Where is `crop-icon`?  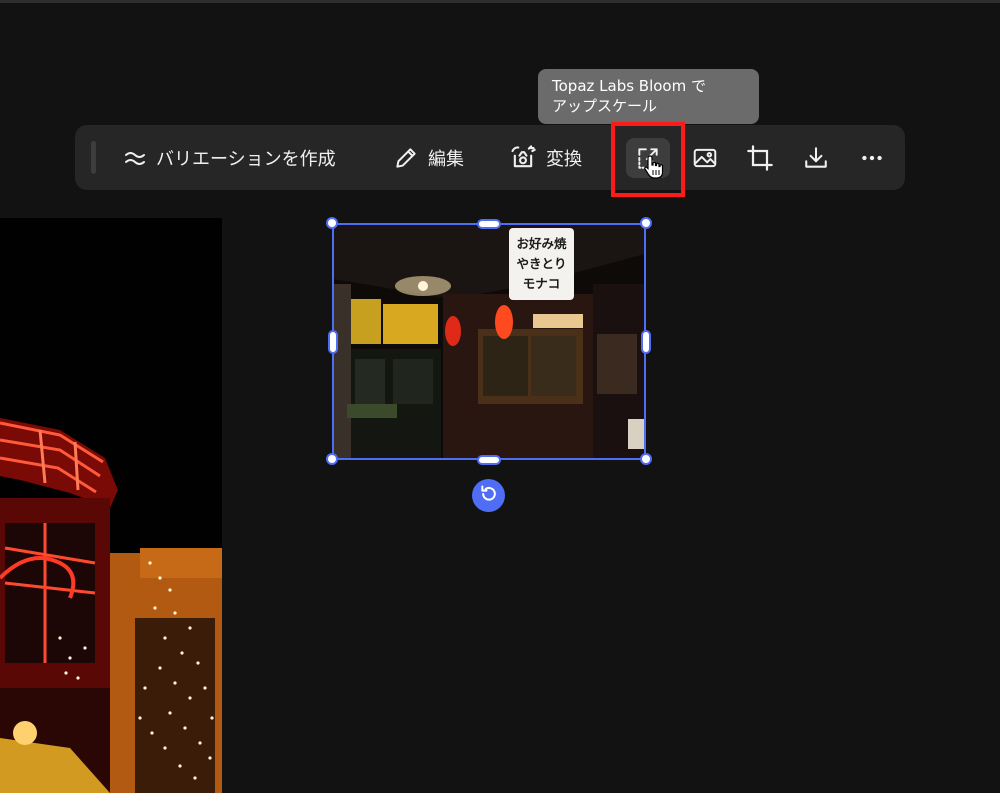 crop-icon is located at coordinates (760, 158).